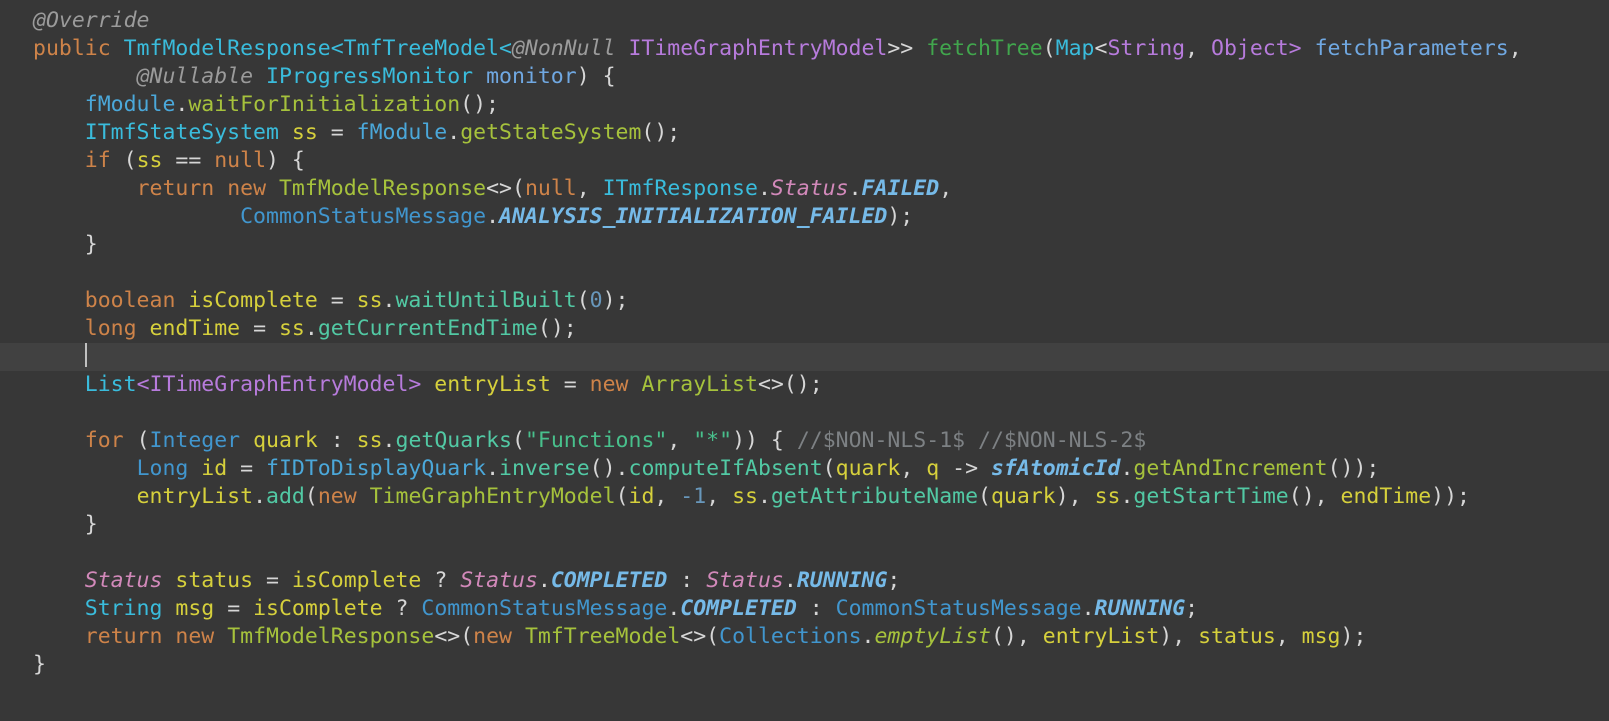 The image size is (1609, 721). What do you see at coordinates (804, 161) in the screenshot?
I see `code-line: if (ss == null) {` at bounding box center [804, 161].